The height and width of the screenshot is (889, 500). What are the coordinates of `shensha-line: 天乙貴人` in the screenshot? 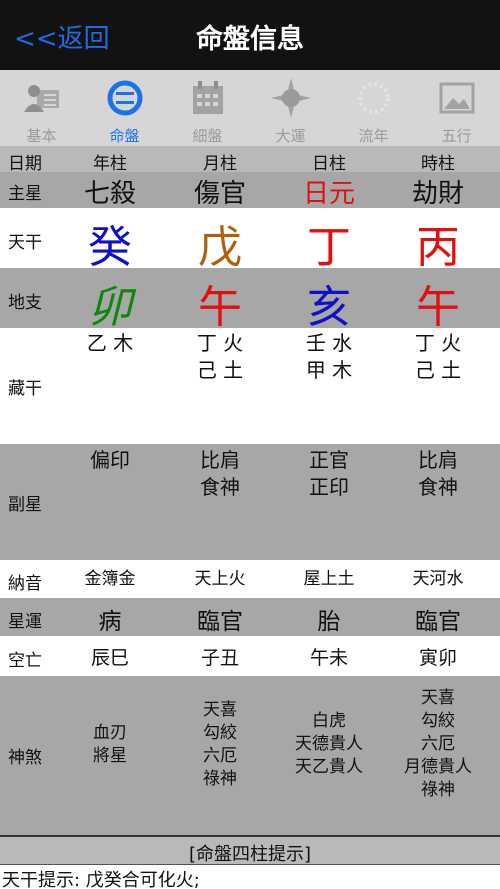 It's located at (329, 767).